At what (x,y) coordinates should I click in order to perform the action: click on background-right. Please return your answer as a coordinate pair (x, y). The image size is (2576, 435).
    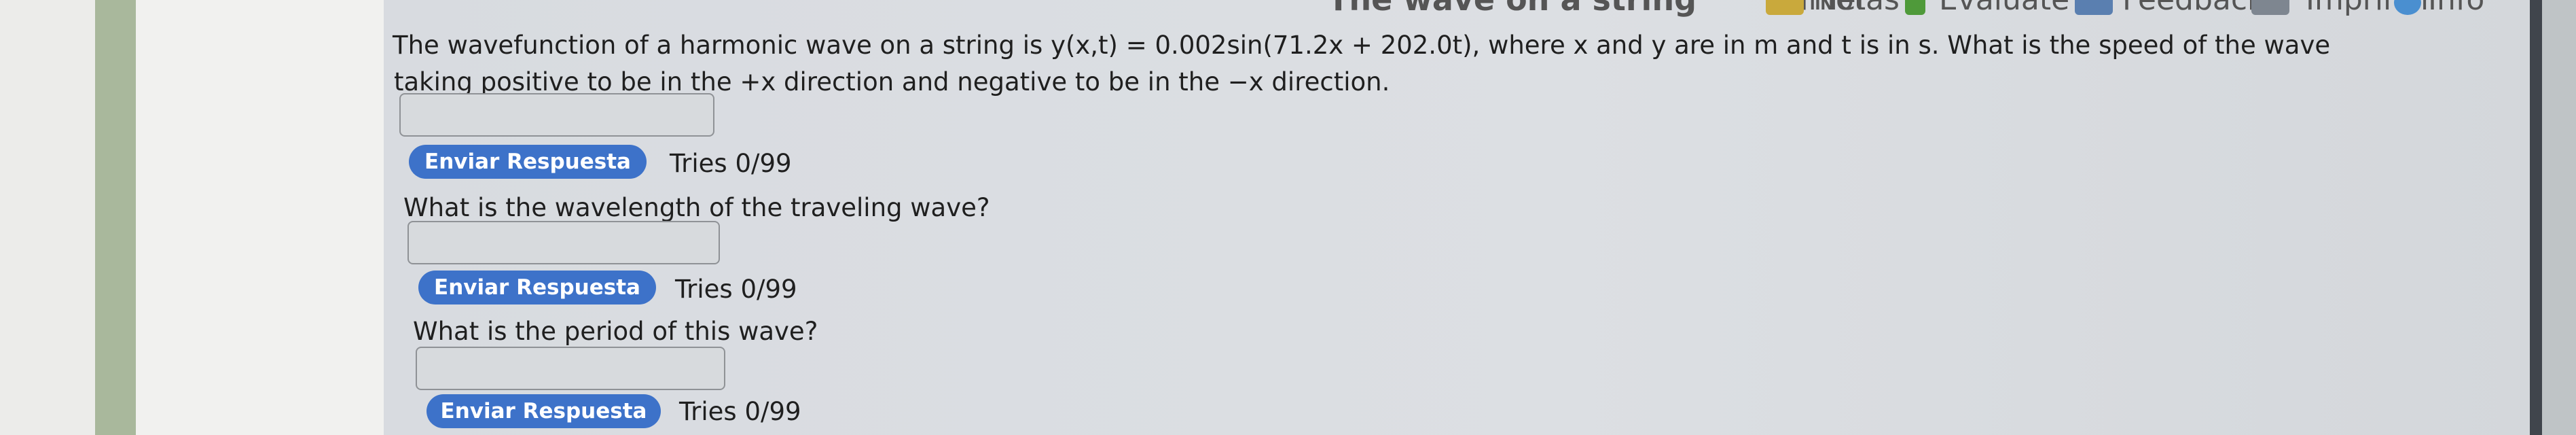
    Looking at the image, I should click on (2559, 217).